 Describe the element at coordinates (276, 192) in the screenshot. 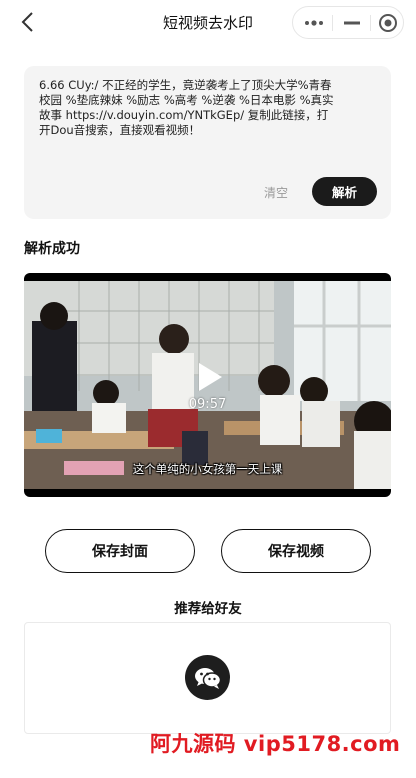

I see `clear-button: 清空` at that location.